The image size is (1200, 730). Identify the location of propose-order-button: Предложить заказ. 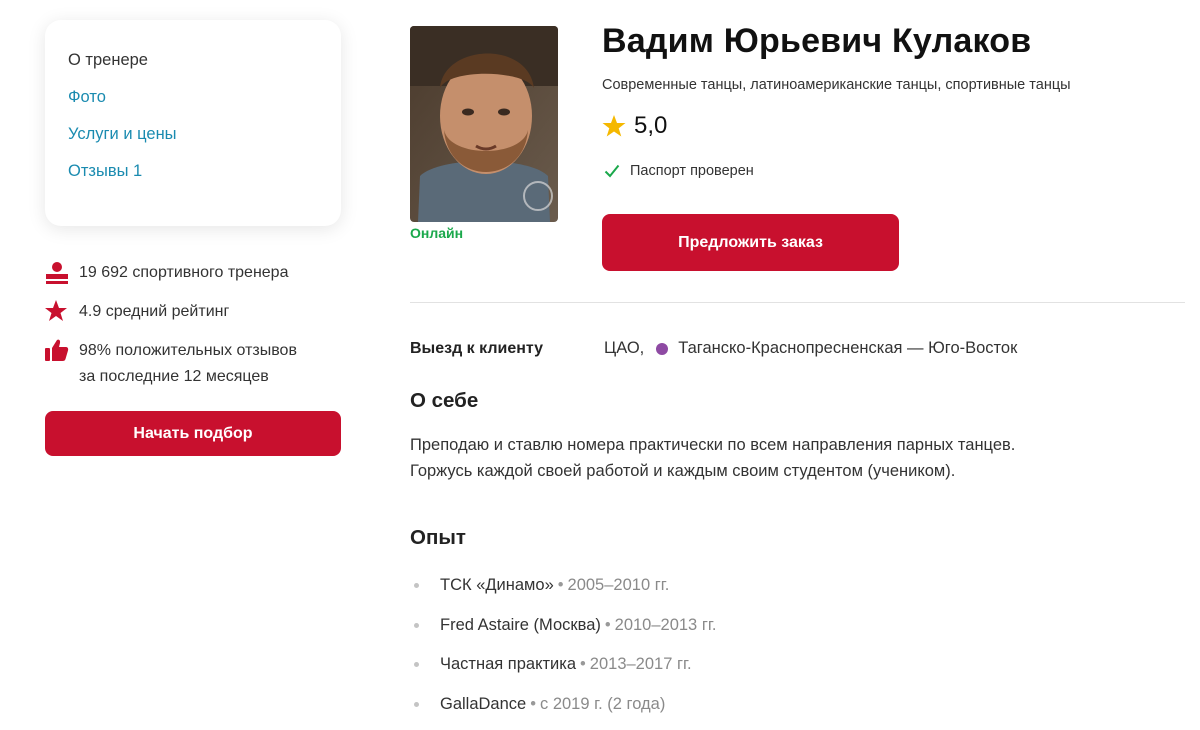
(750, 242).